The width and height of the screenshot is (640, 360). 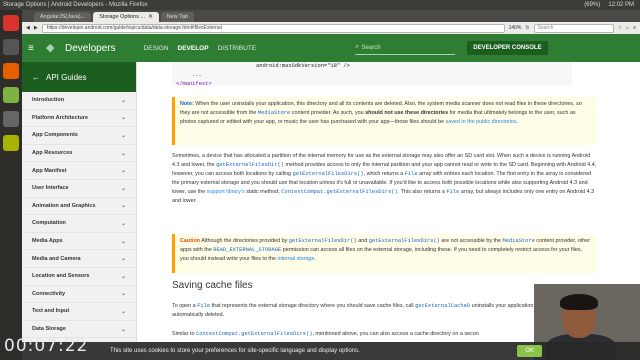 I want to click on sidebar-item: Location and Sensors ⌄, so click(x=79, y=277).